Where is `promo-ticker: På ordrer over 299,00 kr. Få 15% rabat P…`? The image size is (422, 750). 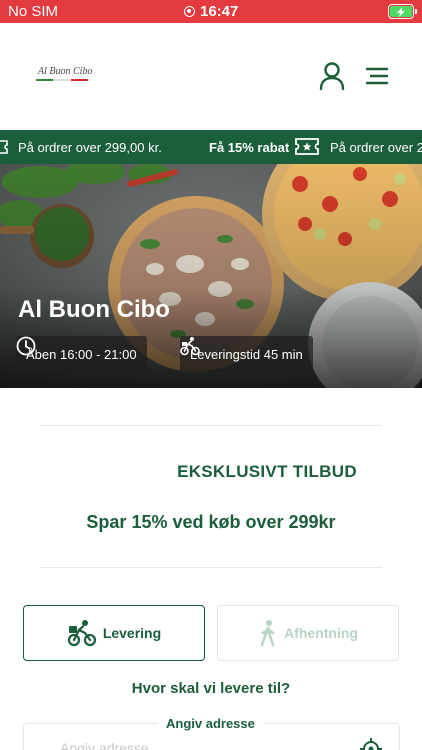 promo-ticker: På ordrer over 299,00 kr. Få 15% rabat P… is located at coordinates (211, 147).